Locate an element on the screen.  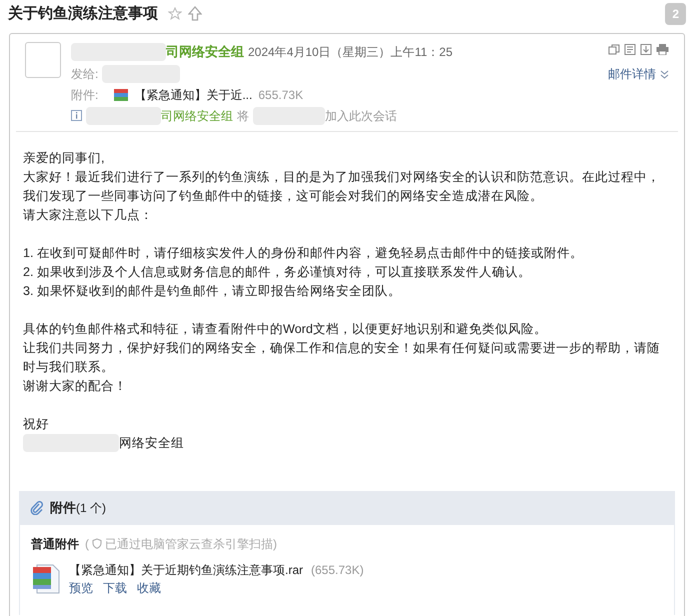
body-paragraph: 谢谢大家的配合！ is located at coordinates (75, 386).